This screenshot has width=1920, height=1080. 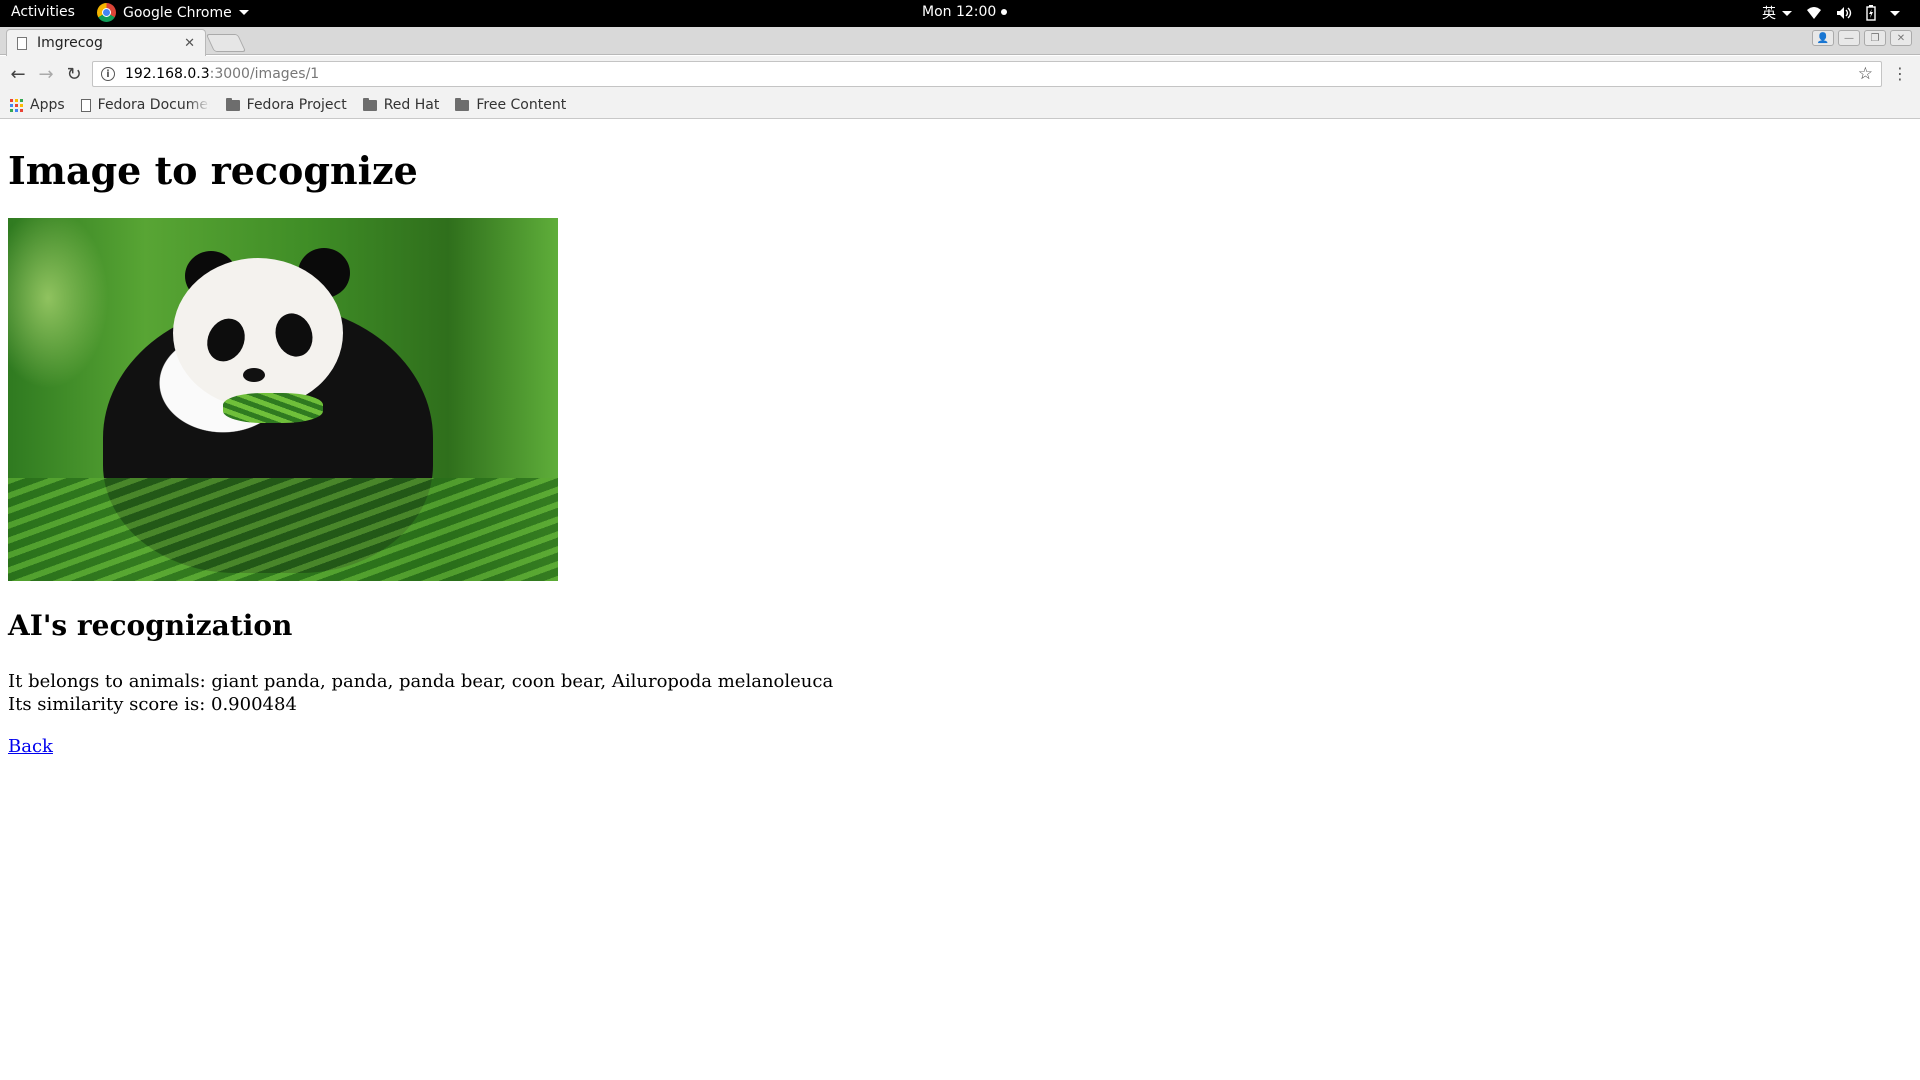 I want to click on bookmark-star-icon: ☆, so click(x=1865, y=74).